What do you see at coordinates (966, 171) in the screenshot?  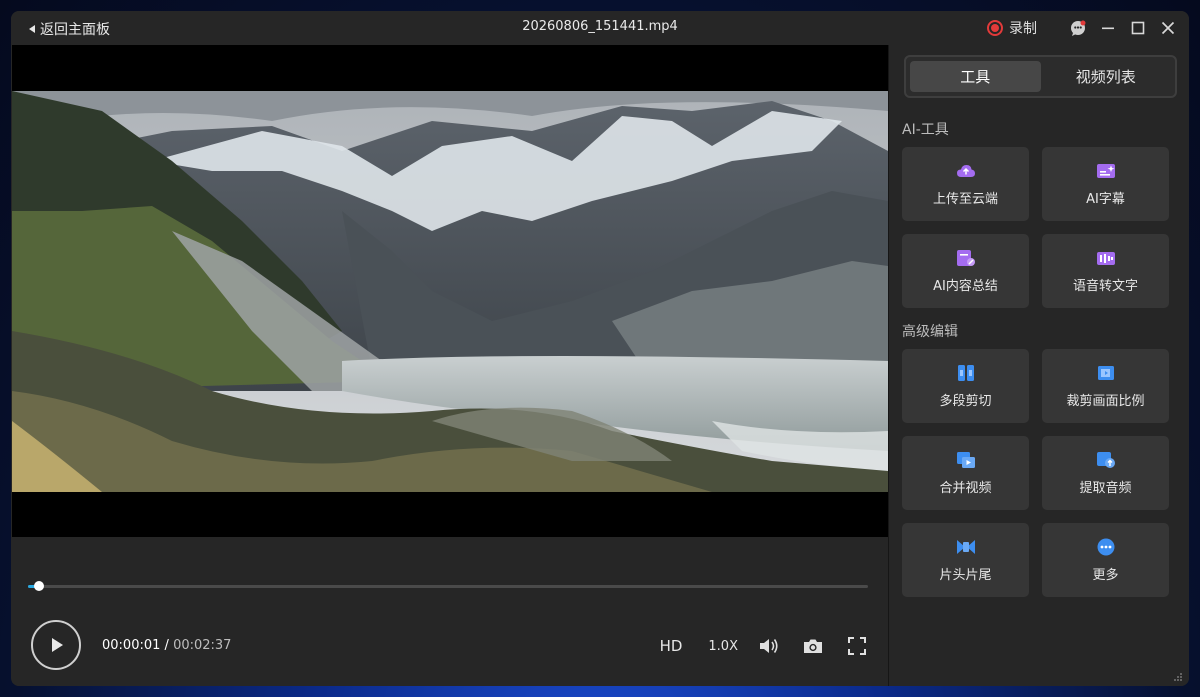 I see `cloud-upload-icon` at bounding box center [966, 171].